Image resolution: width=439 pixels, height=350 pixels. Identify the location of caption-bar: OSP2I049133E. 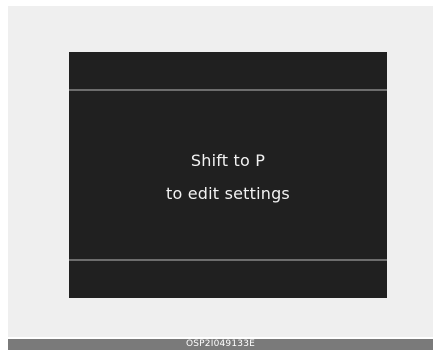
(220, 344).